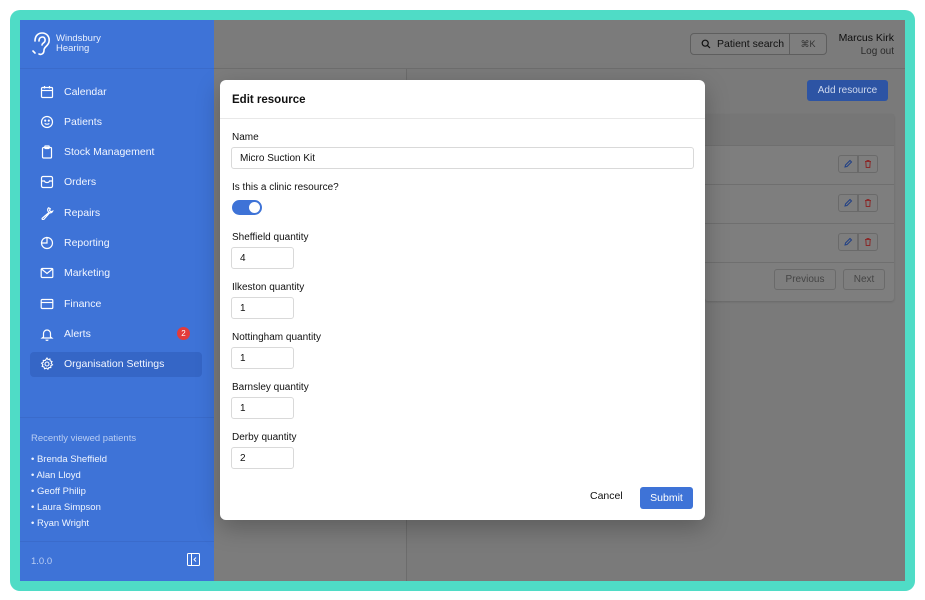  I want to click on modal-header: Edit resource, so click(462, 99).